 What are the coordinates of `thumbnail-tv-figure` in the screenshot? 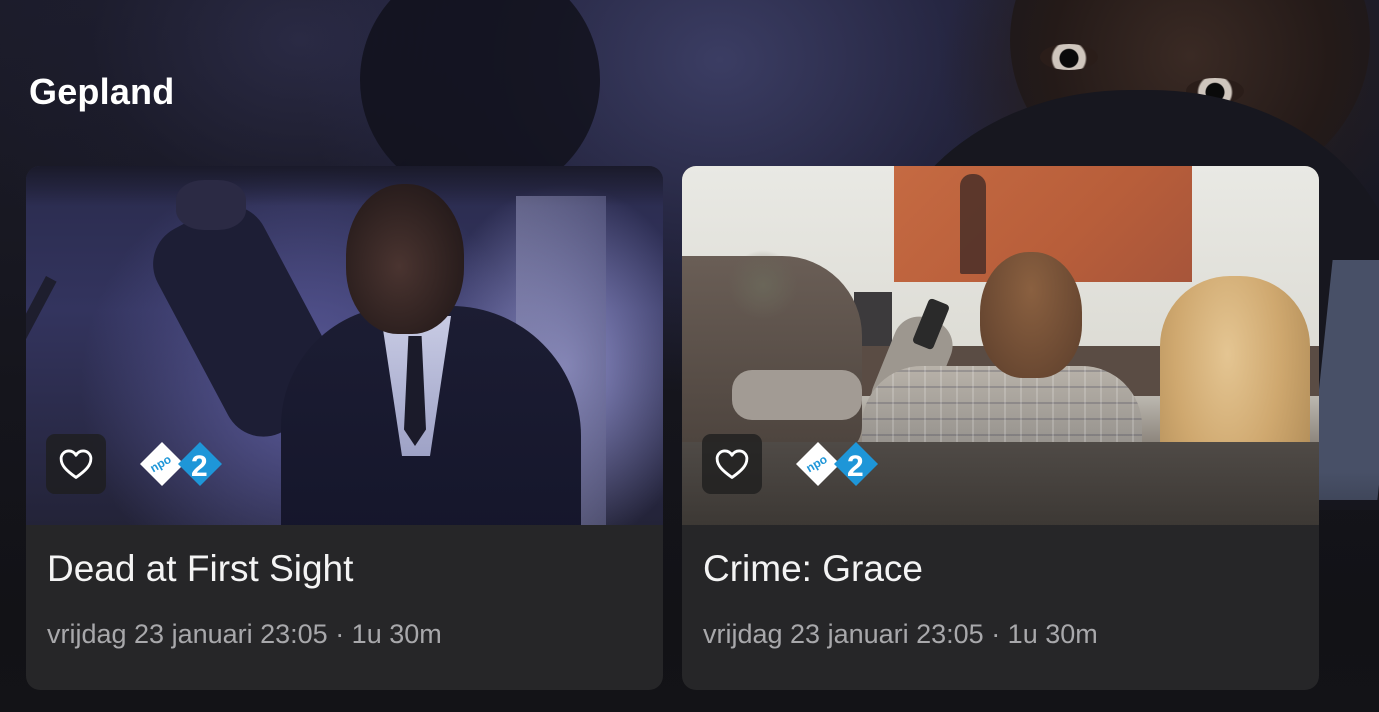 It's located at (973, 224).